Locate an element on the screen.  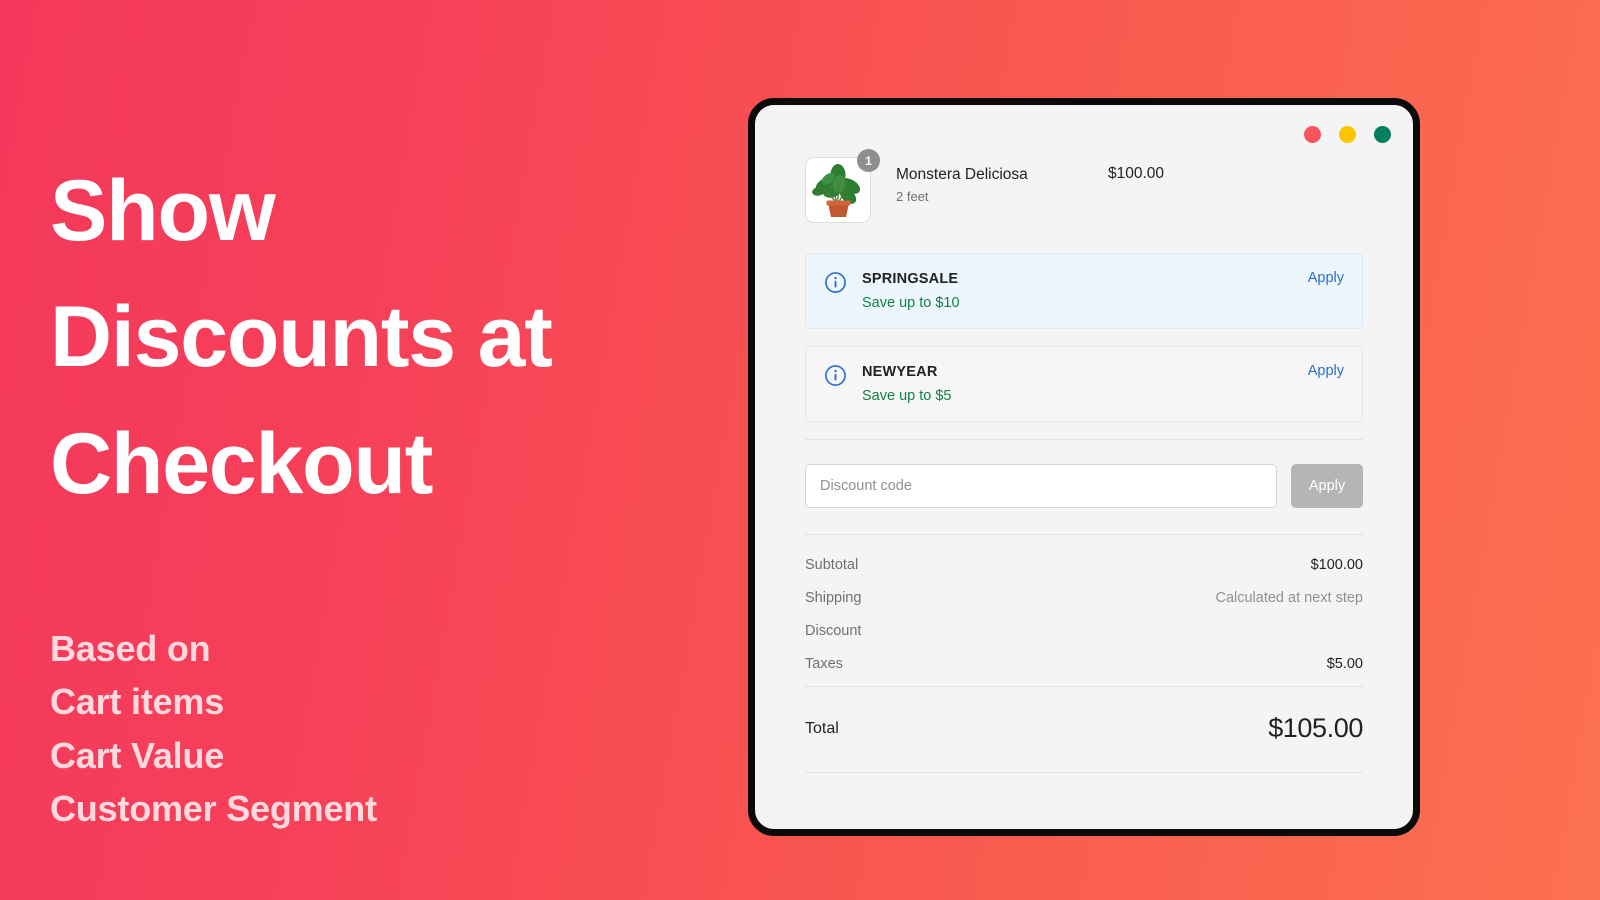
total-value: $105.00 is located at coordinates (1315, 728).